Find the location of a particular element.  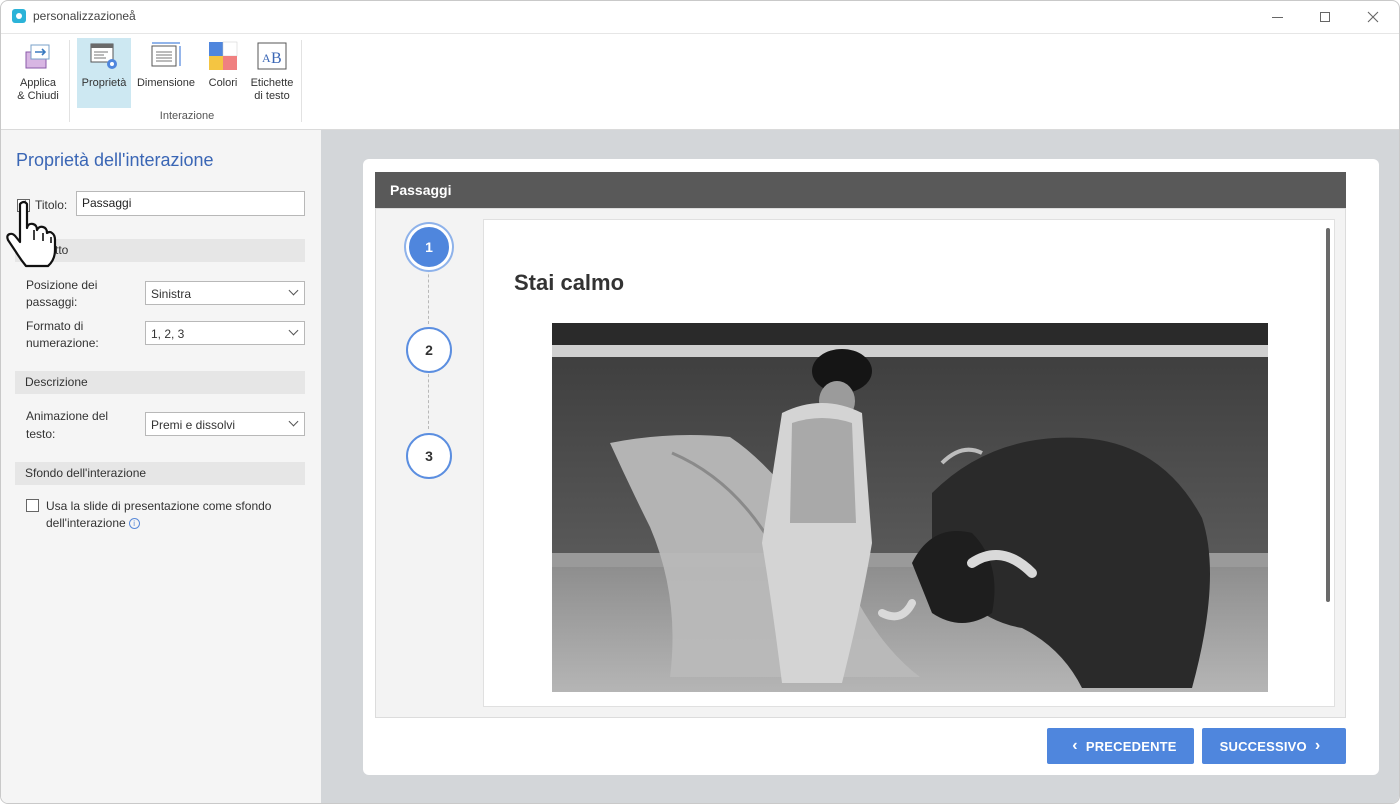

app-icon is located at coordinates (19, 16).